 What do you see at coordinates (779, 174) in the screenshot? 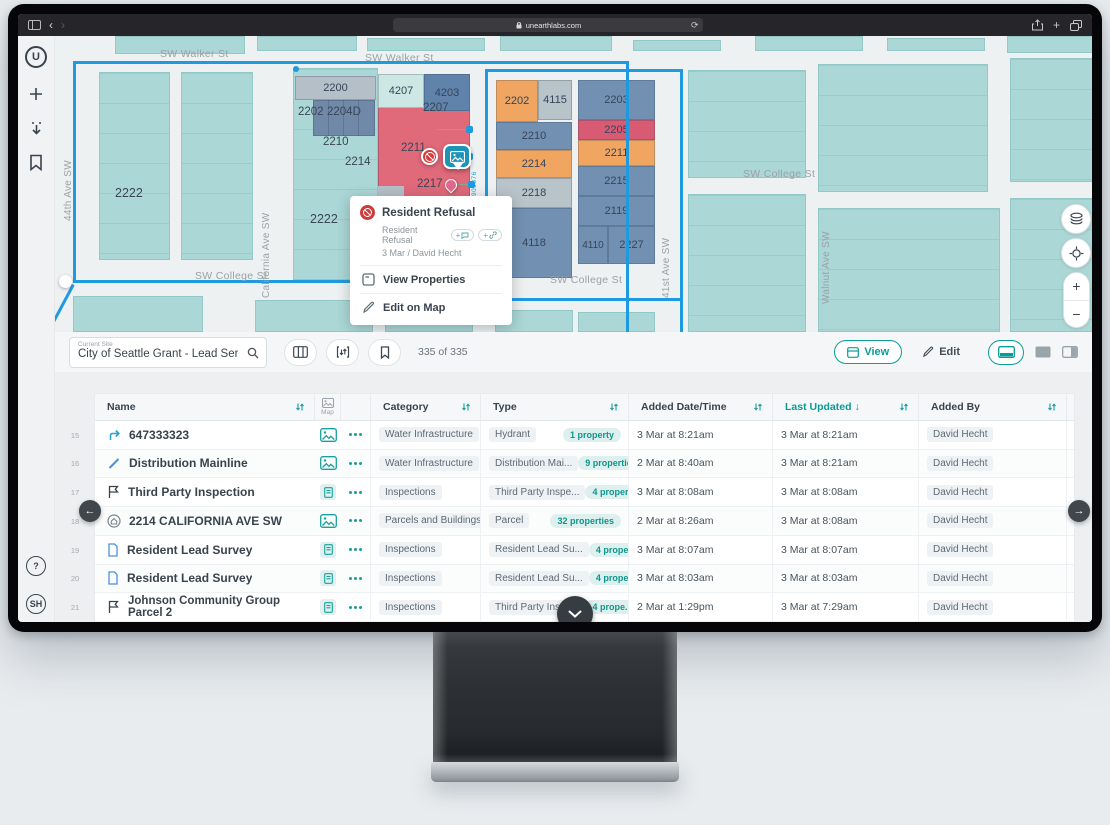
I see `street-label: SW College St` at bounding box center [779, 174].